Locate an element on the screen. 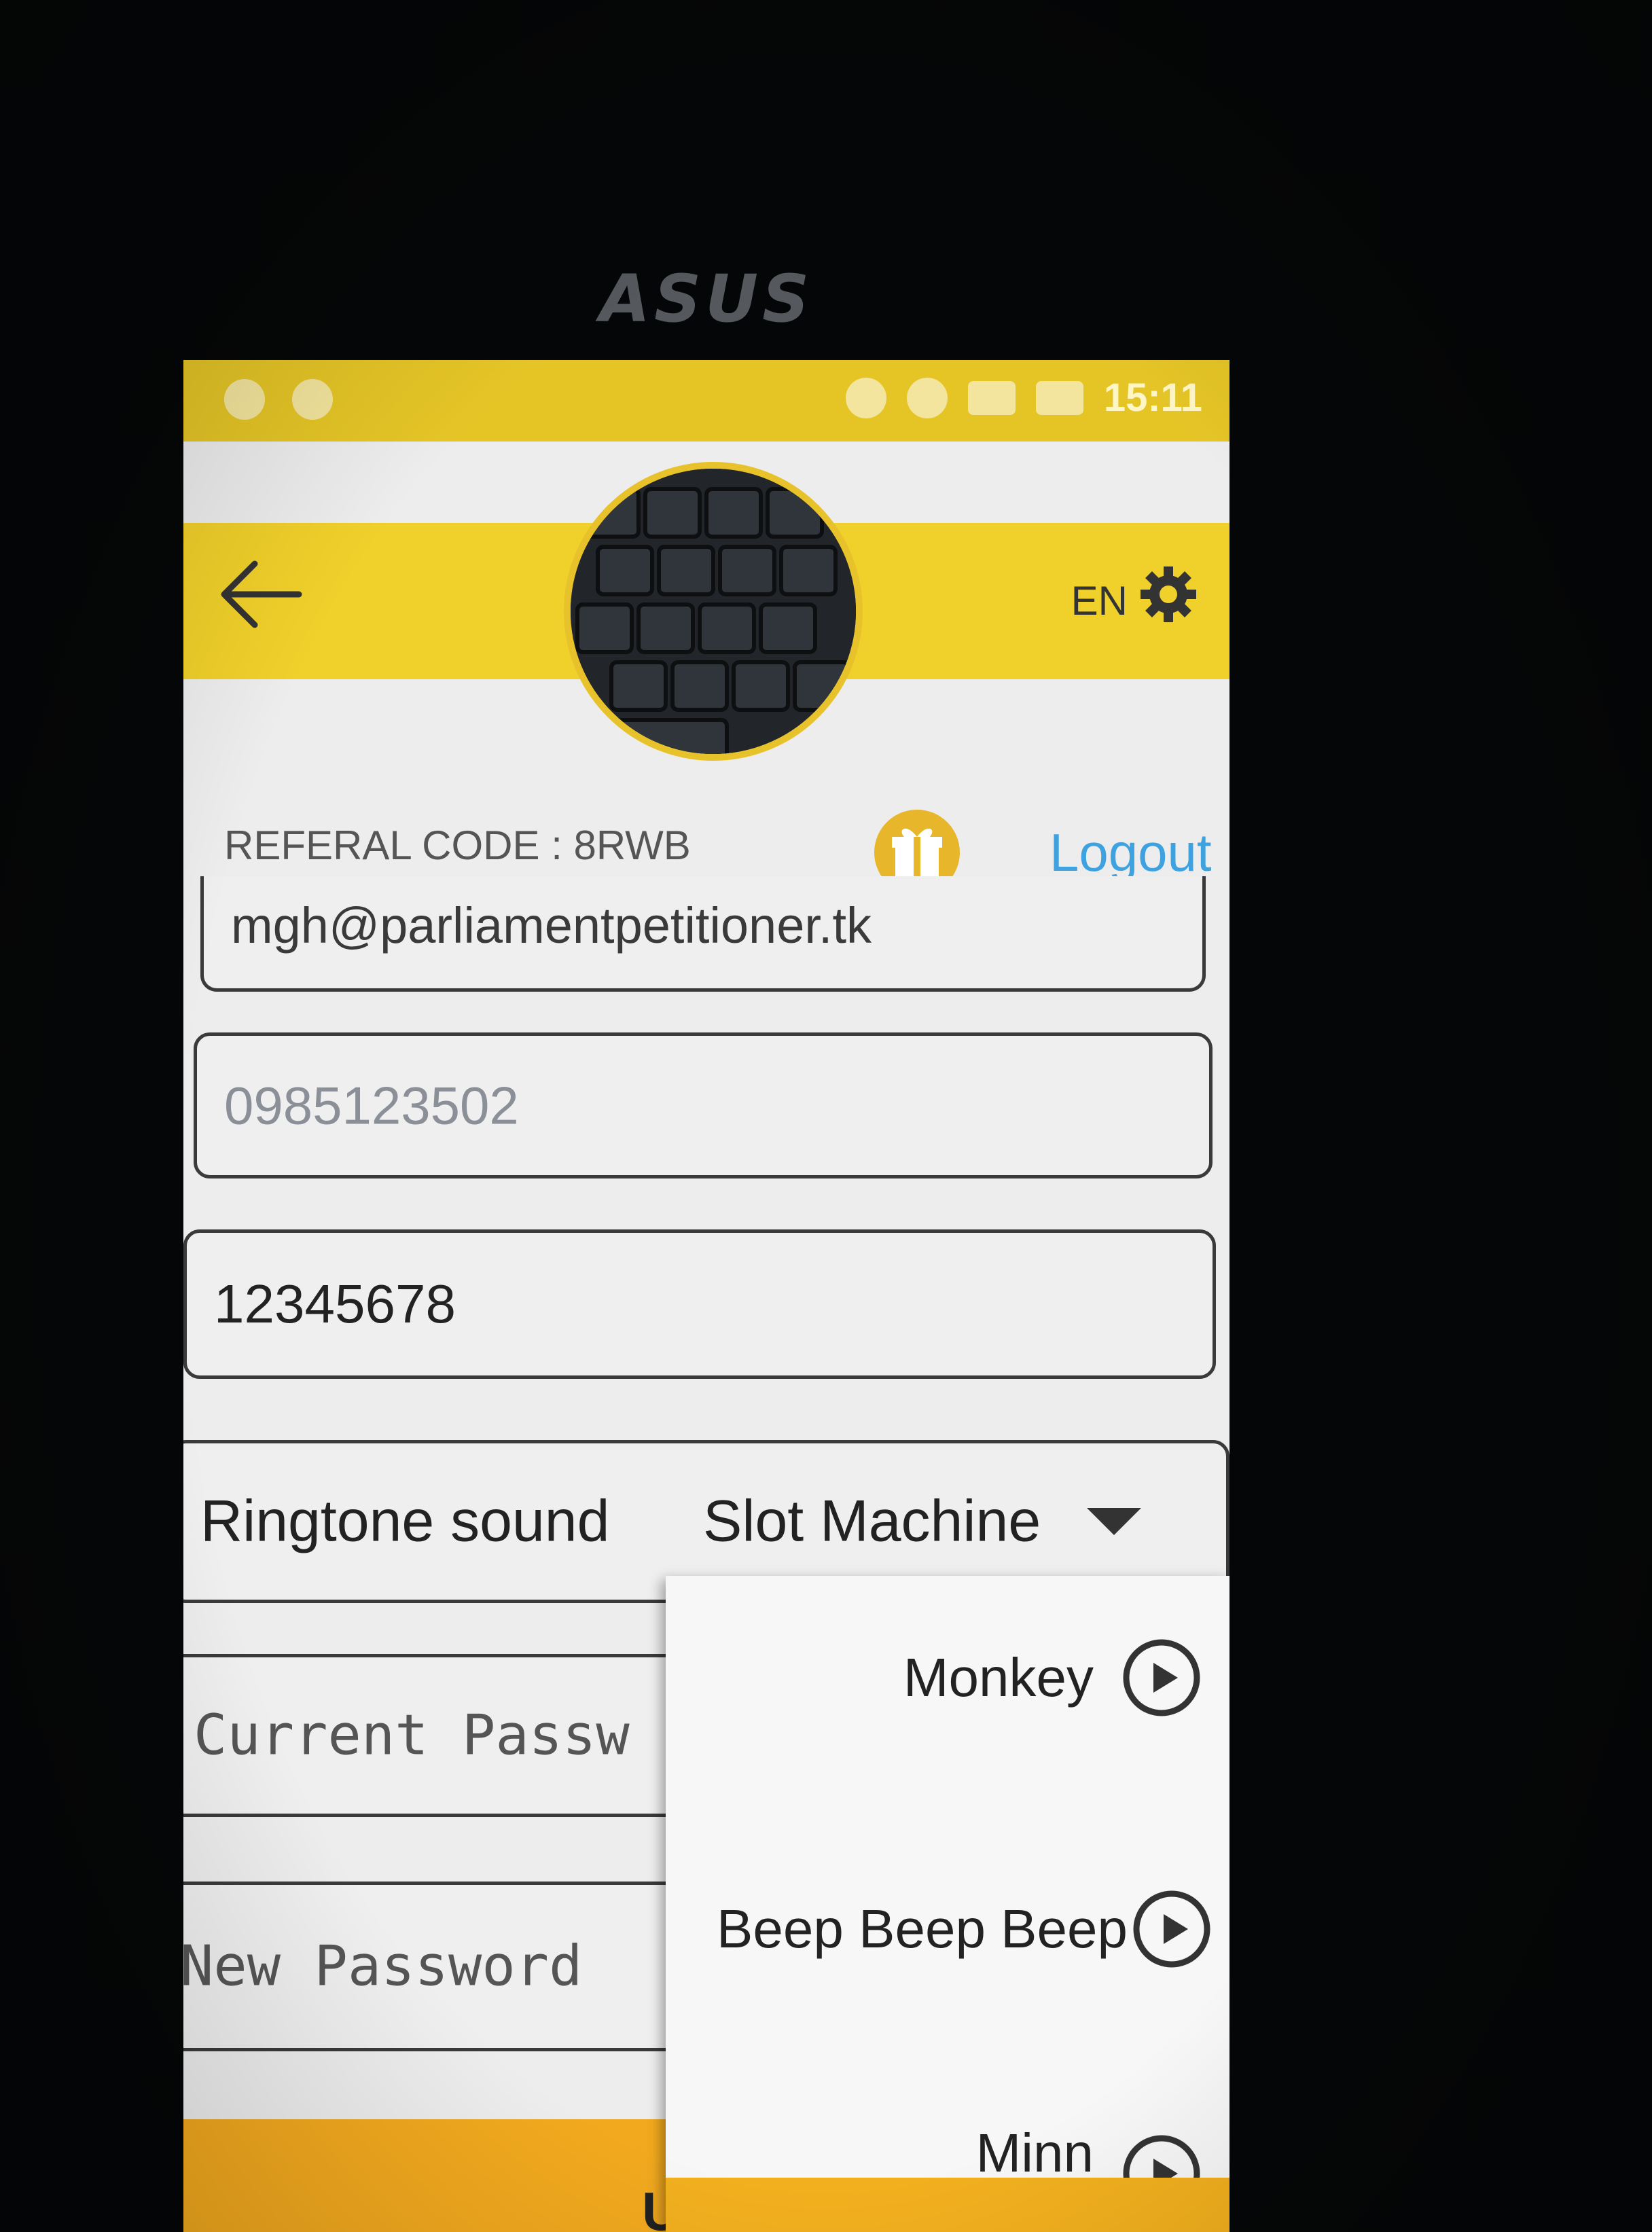 This screenshot has height=2232, width=1652. language-selector: EN is located at coordinates (1099, 600).